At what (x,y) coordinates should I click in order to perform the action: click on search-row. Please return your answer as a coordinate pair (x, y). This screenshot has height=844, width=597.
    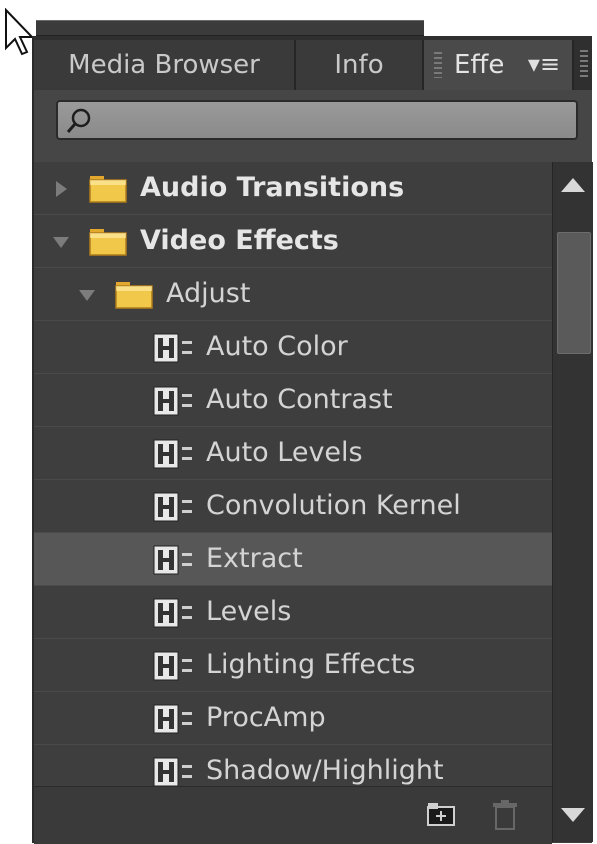
    Looking at the image, I should click on (313, 126).